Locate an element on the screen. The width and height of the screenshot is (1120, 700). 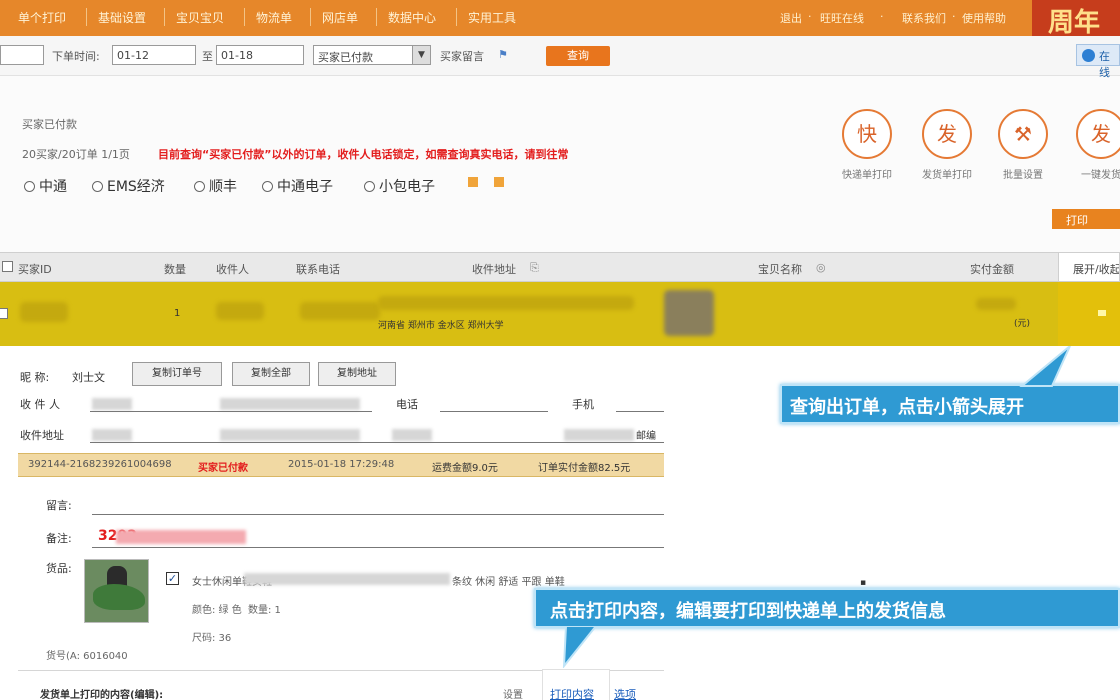
copy-icon: ⎘ is located at coordinates (534, 268).